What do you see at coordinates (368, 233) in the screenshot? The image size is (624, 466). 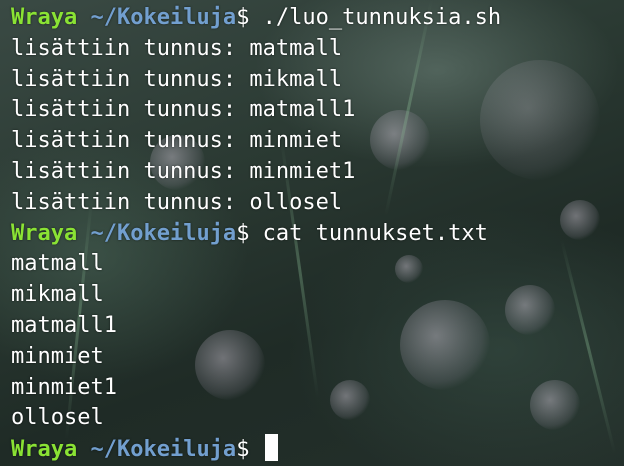 I see `command-text: cat tunnukset.txt` at bounding box center [368, 233].